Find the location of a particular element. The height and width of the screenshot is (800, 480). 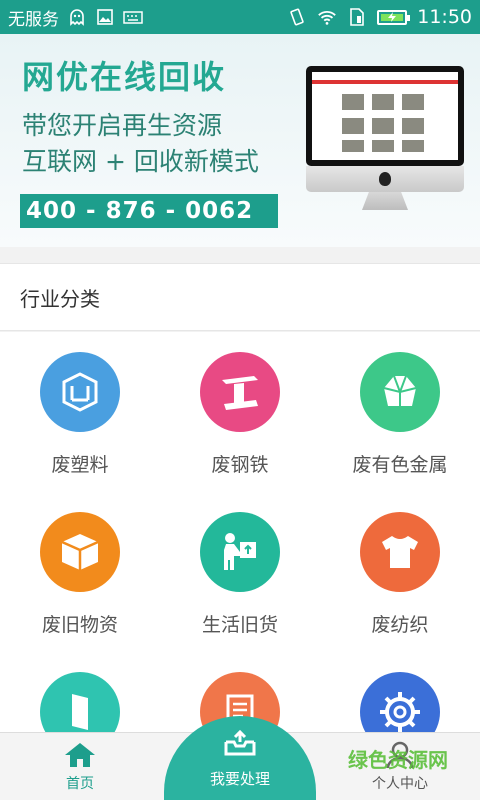

category-old-materials: 废旧物资 is located at coordinates (80, 572).